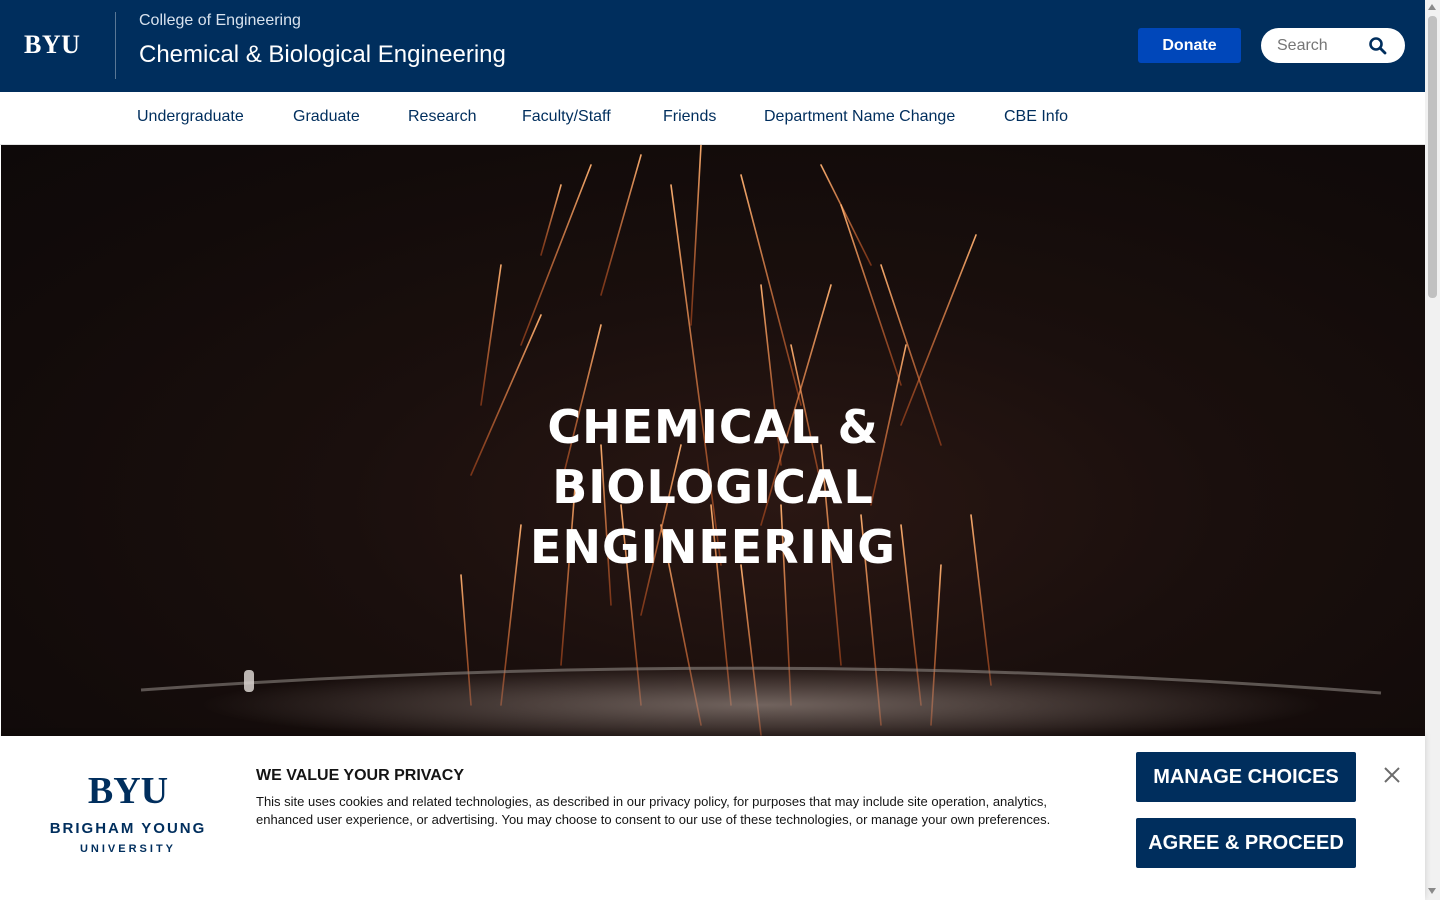 The width and height of the screenshot is (1440, 900). What do you see at coordinates (1246, 777) in the screenshot?
I see `manage-choices-button: MANAGE CHOICES` at bounding box center [1246, 777].